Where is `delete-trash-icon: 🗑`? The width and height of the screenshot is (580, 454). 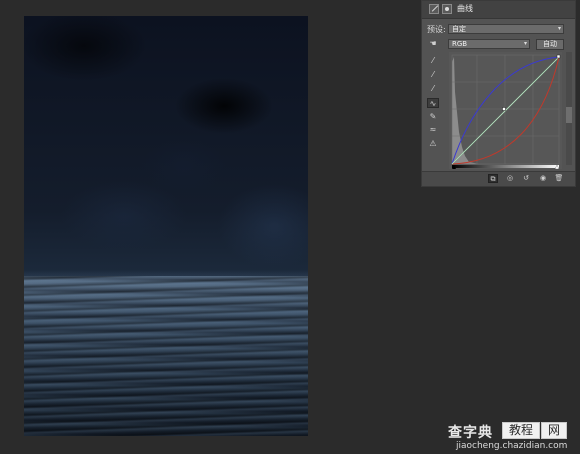
delete-trash-icon: 🗑 is located at coordinates (559, 178).